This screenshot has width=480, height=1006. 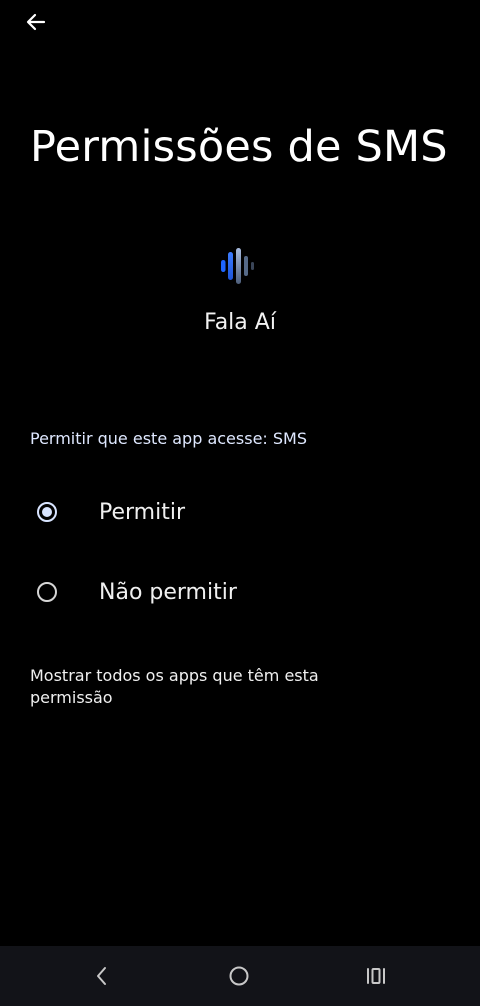 I want to click on circle-home-icon, so click(x=239, y=976).